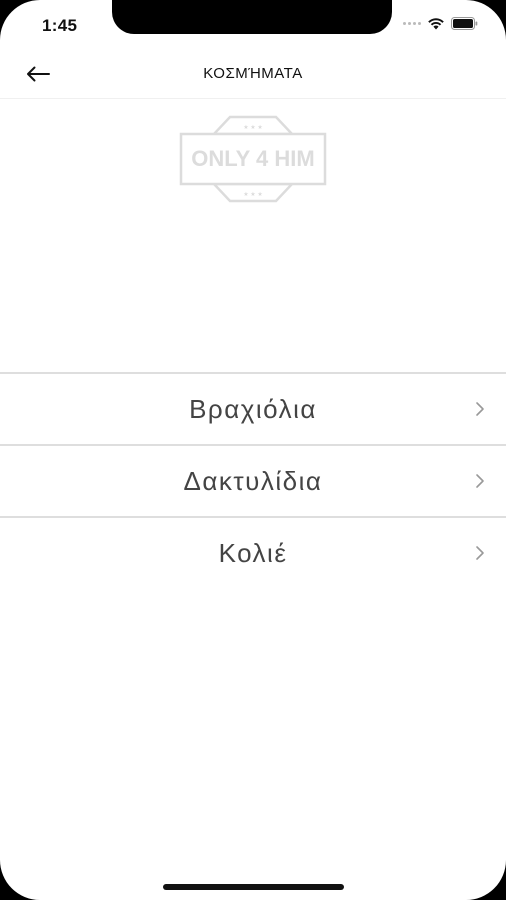  What do you see at coordinates (60, 25) in the screenshot?
I see `status-time: 1:45` at bounding box center [60, 25].